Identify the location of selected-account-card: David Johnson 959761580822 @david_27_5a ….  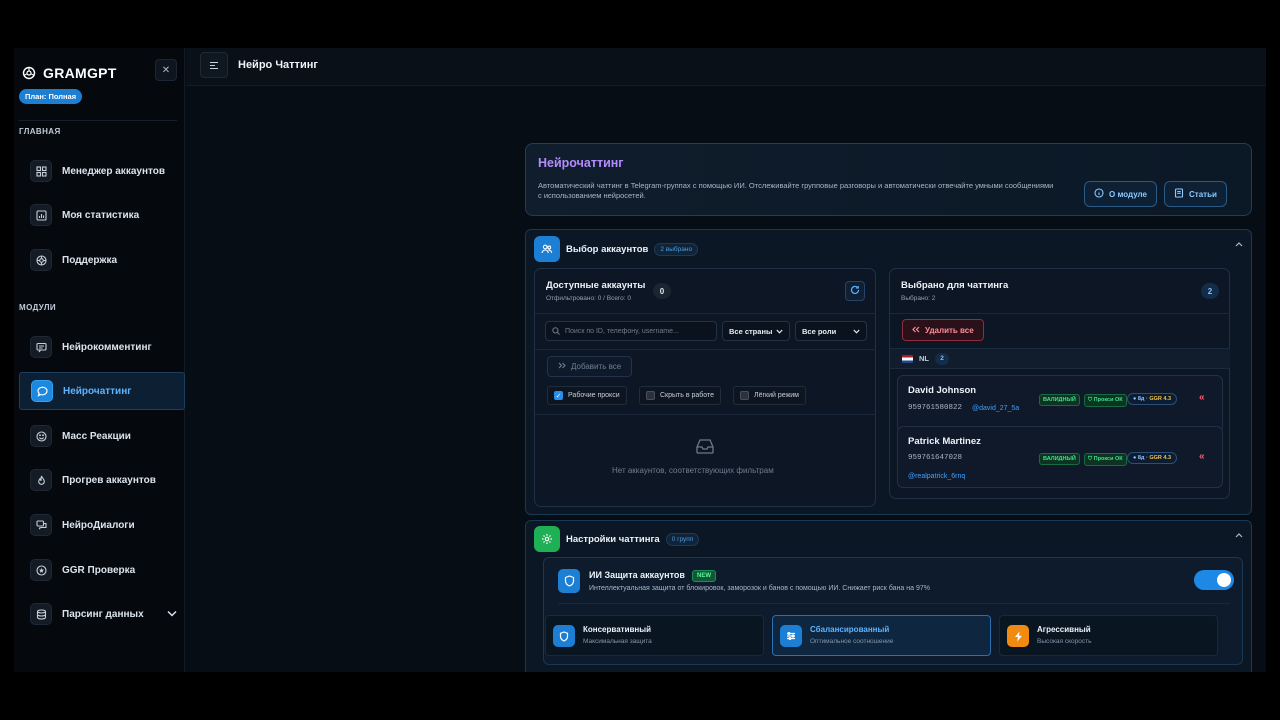
(1060, 404).